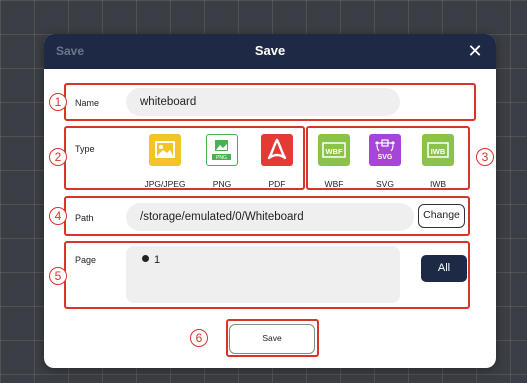 This screenshot has height=383, width=527. What do you see at coordinates (58, 216) in the screenshot?
I see `annotation-badge-4: 4` at bounding box center [58, 216].